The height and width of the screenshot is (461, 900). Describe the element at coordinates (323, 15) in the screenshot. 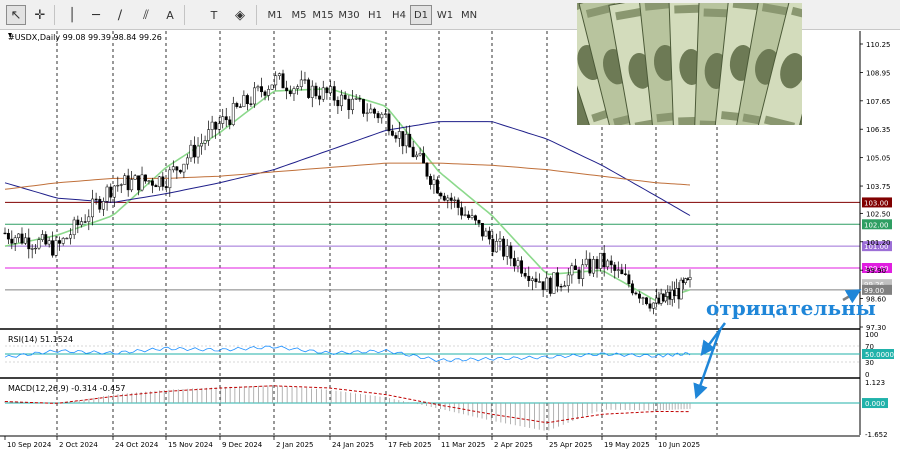

I see `timeframe-m15-button: M15` at that location.